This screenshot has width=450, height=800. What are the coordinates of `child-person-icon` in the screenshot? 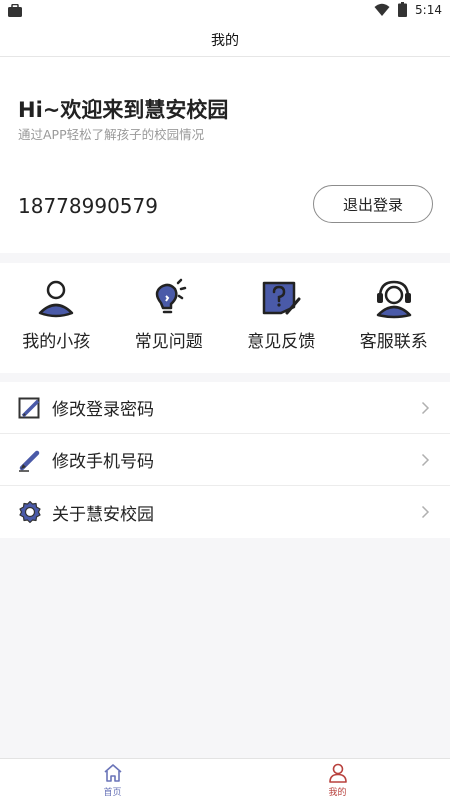 It's located at (56, 299).